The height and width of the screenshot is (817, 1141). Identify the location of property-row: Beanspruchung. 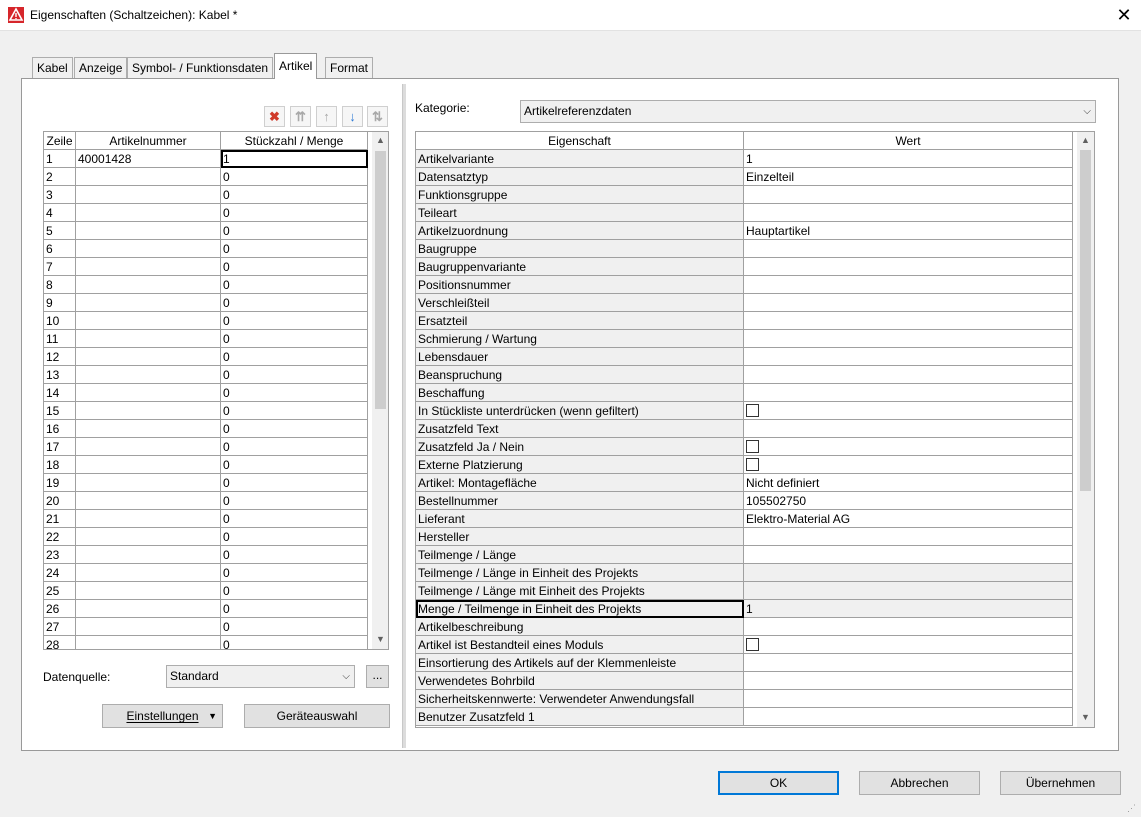
(744, 374).